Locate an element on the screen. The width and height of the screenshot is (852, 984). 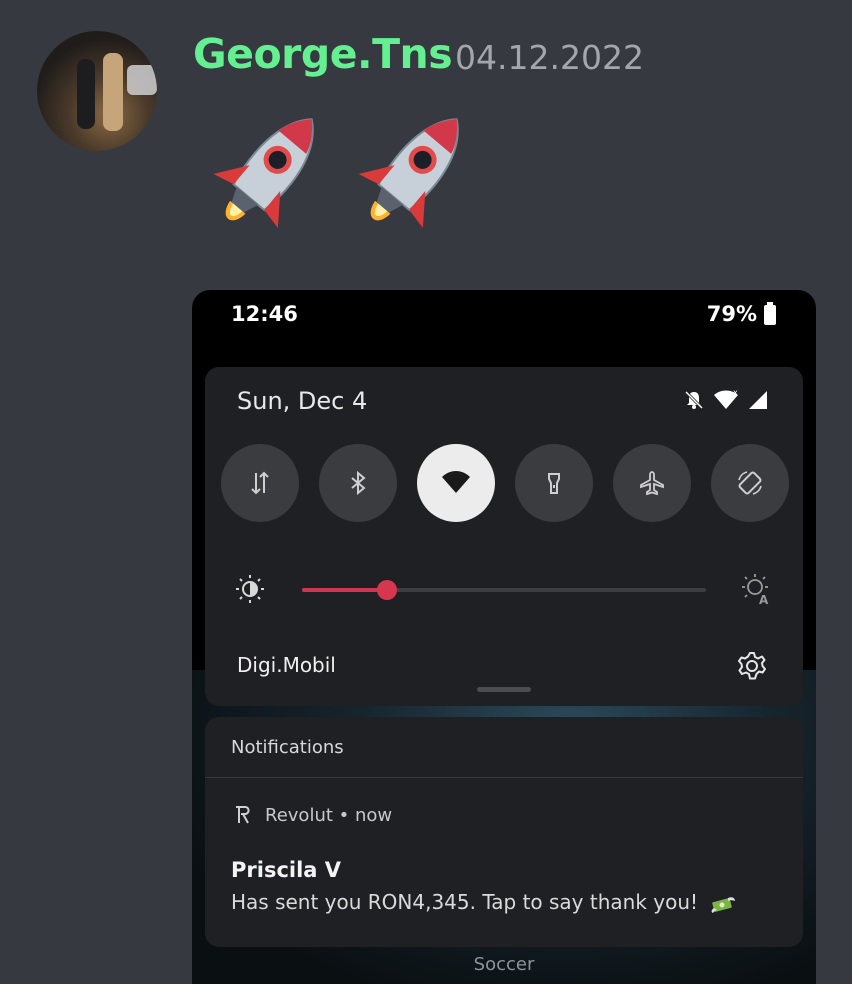
divider is located at coordinates (504, 777).